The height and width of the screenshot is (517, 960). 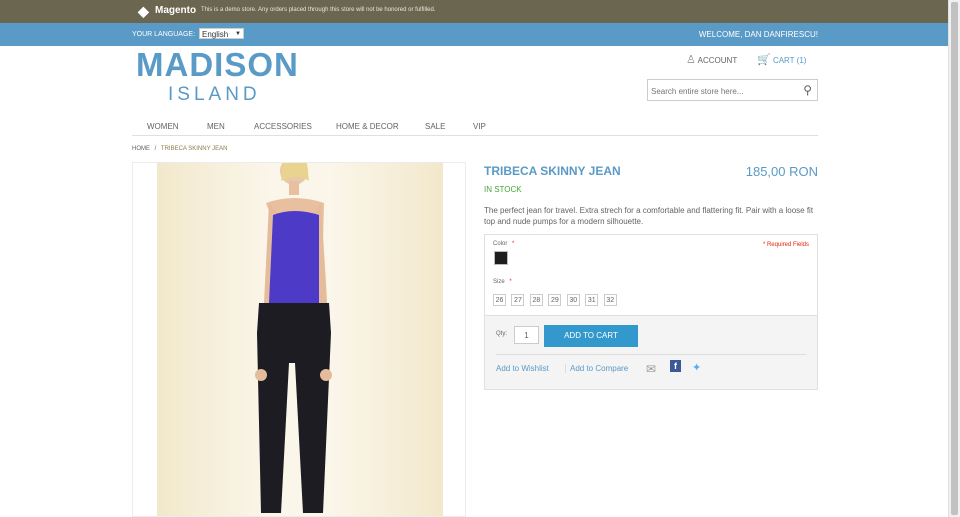 What do you see at coordinates (164, 34) in the screenshot?
I see `language-label: YOUR LANGUAGE:` at bounding box center [164, 34].